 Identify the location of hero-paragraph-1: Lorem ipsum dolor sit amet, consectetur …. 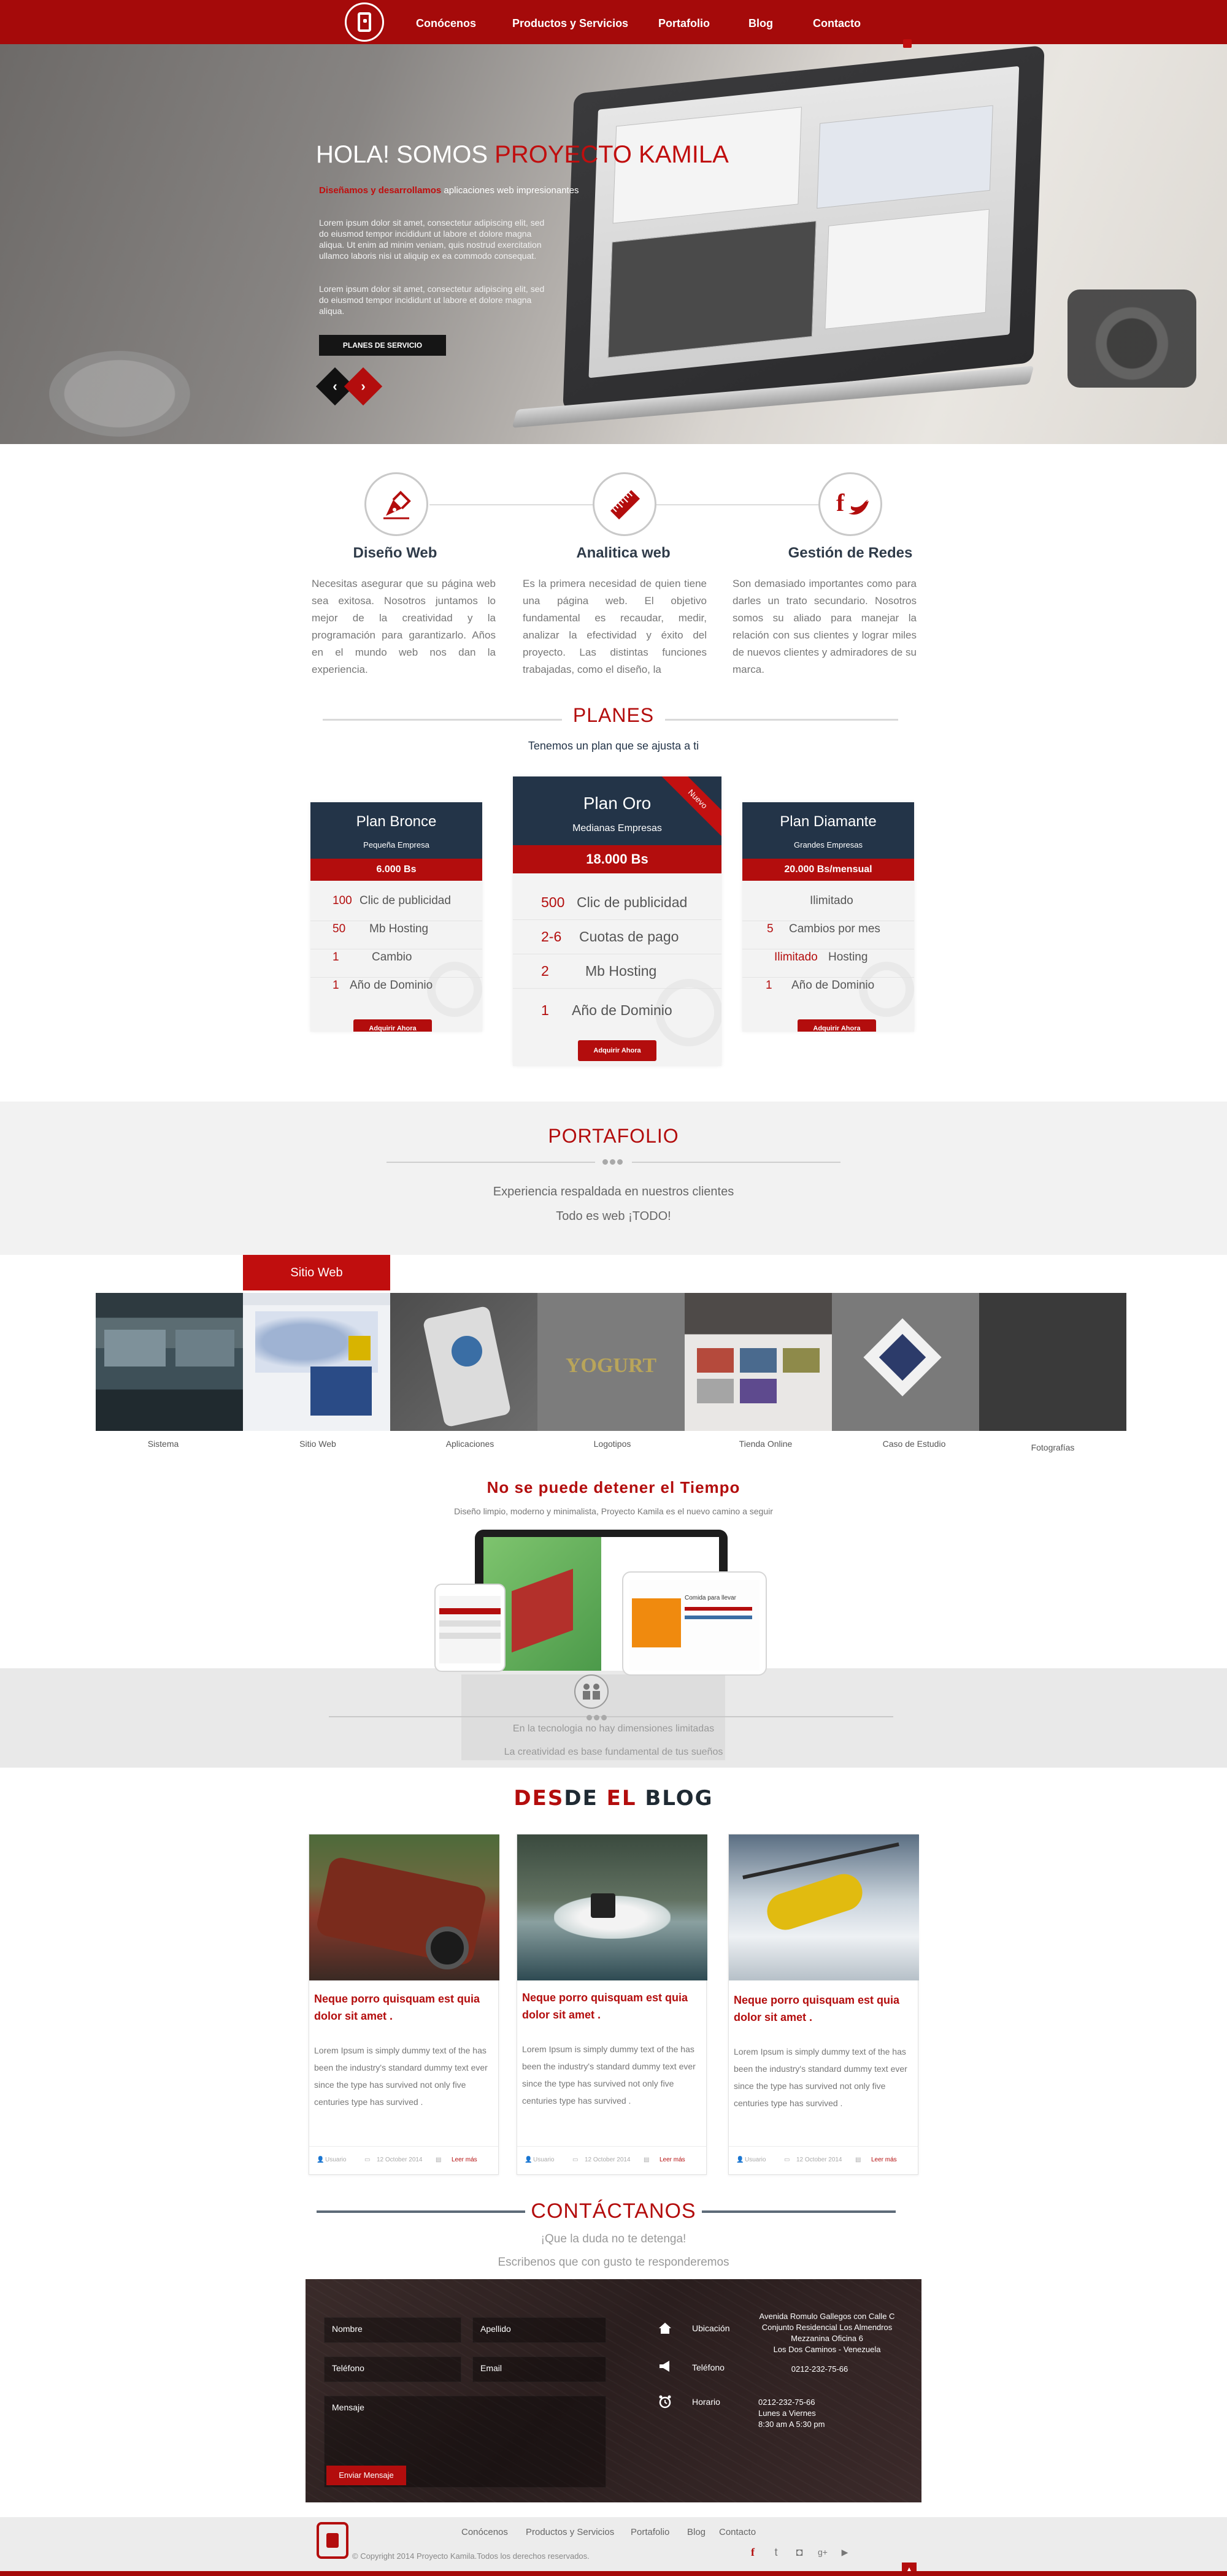
(432, 239).